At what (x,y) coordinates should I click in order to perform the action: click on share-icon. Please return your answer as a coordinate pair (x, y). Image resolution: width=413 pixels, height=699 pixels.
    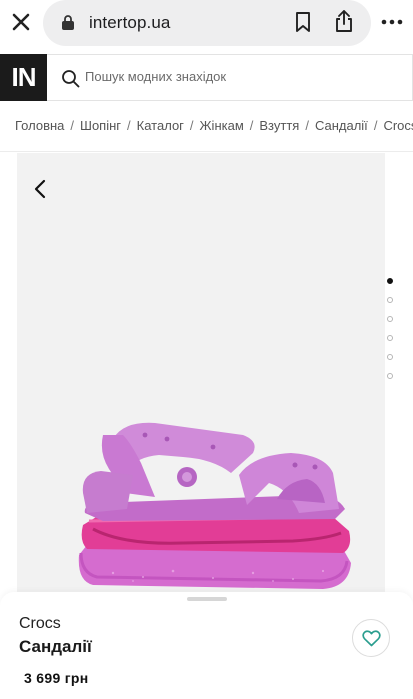
    Looking at the image, I should click on (344, 21).